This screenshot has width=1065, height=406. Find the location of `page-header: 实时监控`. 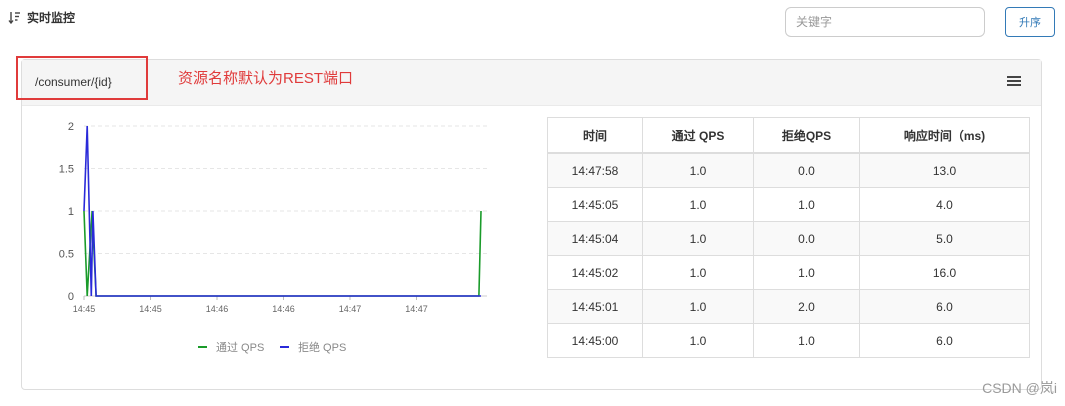

page-header: 实时监控 is located at coordinates (41, 17).